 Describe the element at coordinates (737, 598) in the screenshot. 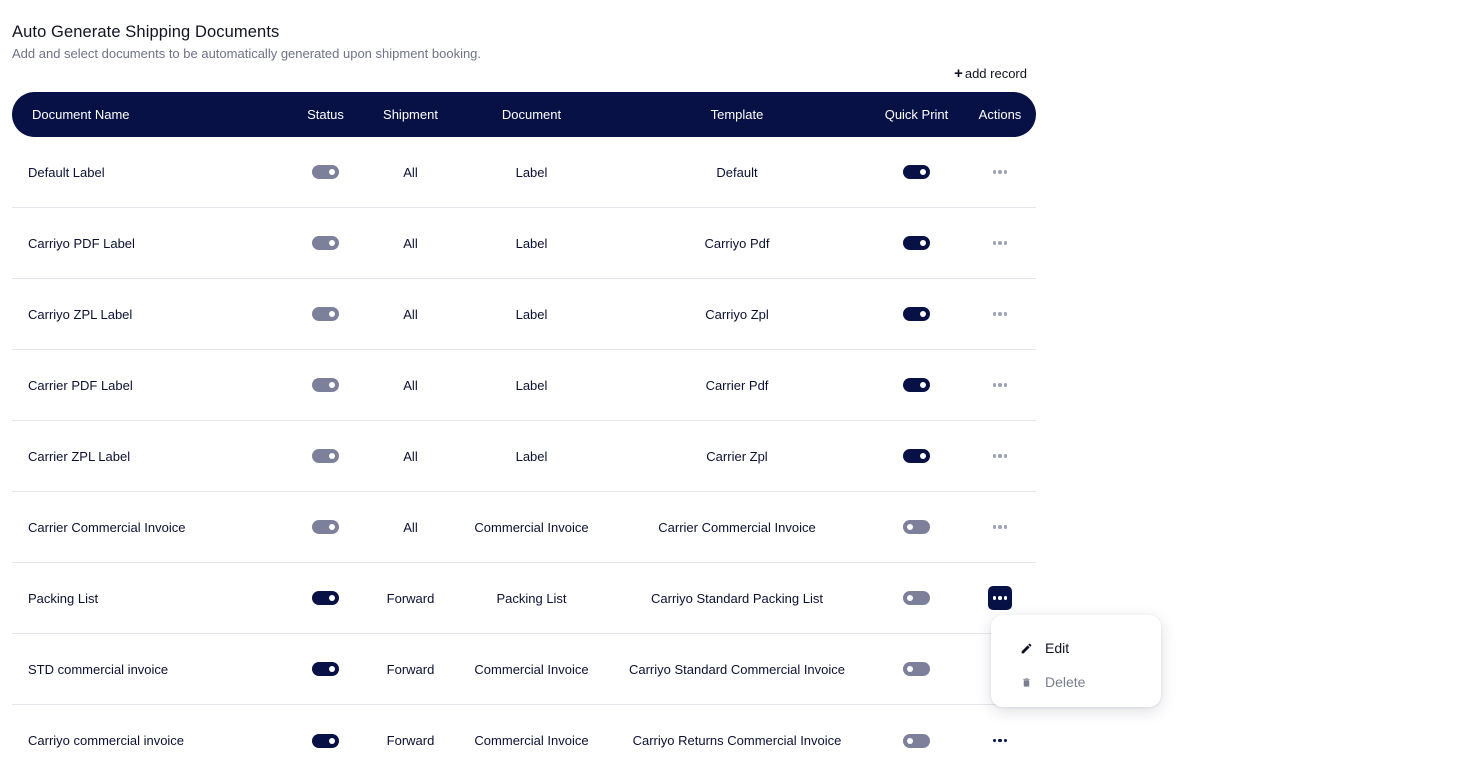

I see `template-cell: Carriyo Standard Packing List` at that location.